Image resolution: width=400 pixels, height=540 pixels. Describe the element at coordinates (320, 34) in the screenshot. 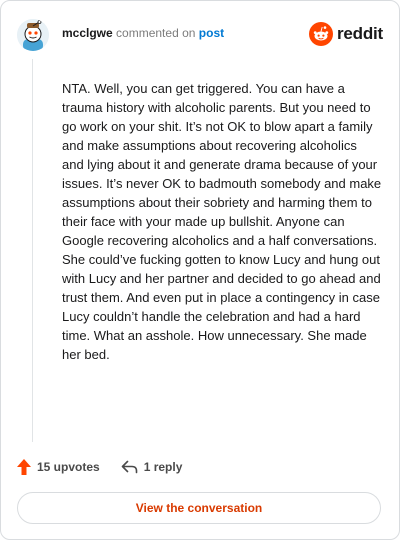

I see `reddit-logo-icon` at that location.